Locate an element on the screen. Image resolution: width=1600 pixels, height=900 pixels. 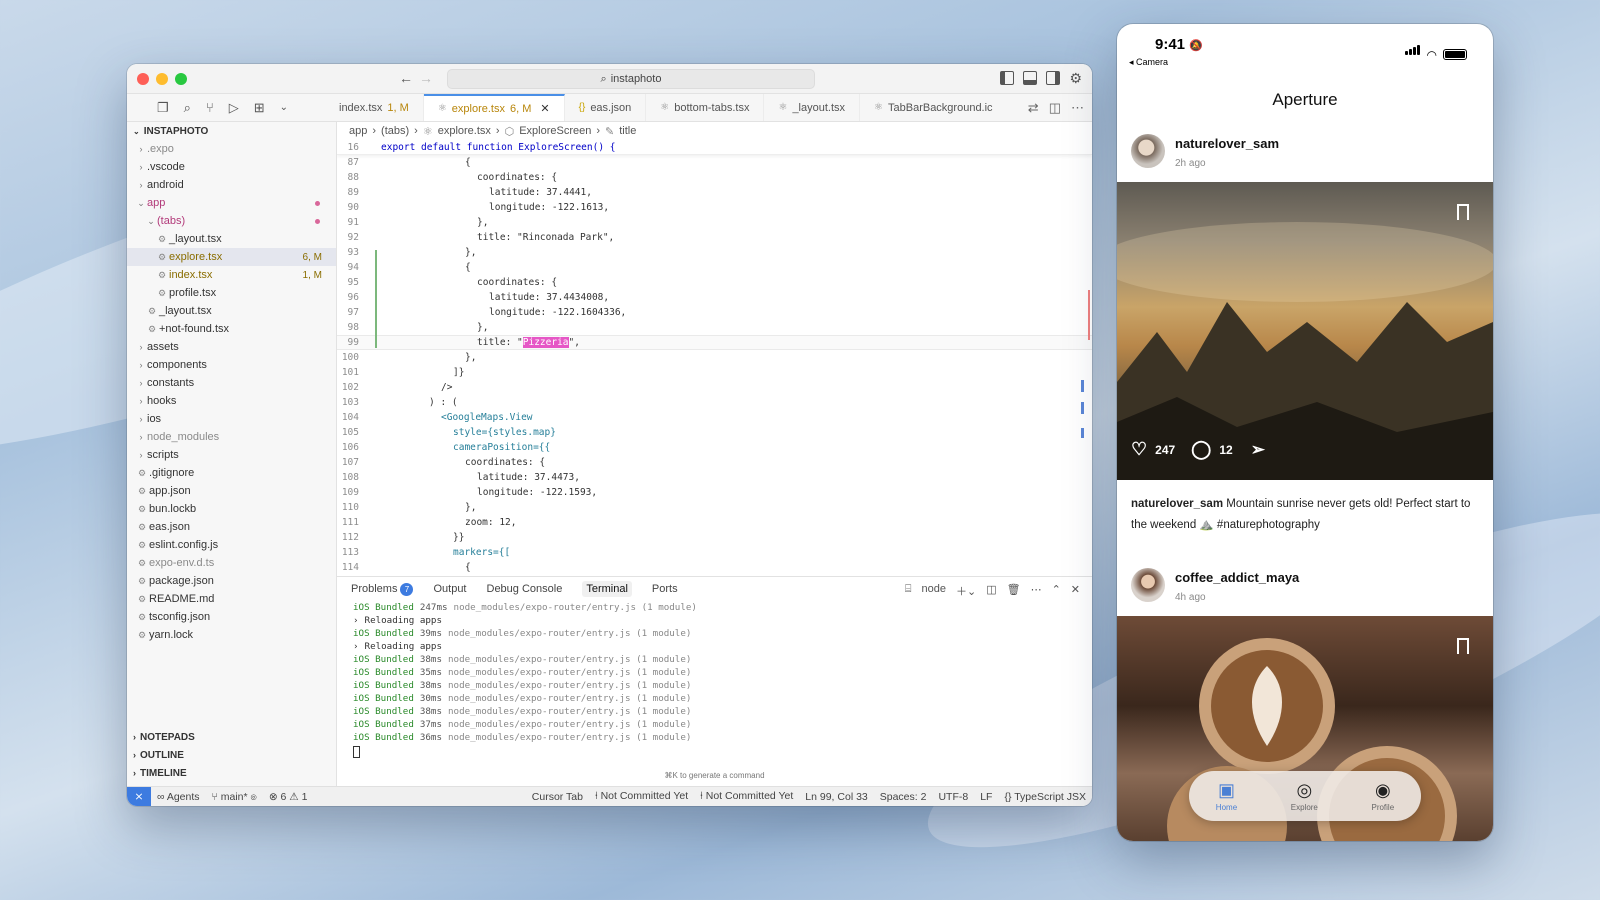
split-editor-icon: ◫ is located at coordinates (1055, 108).